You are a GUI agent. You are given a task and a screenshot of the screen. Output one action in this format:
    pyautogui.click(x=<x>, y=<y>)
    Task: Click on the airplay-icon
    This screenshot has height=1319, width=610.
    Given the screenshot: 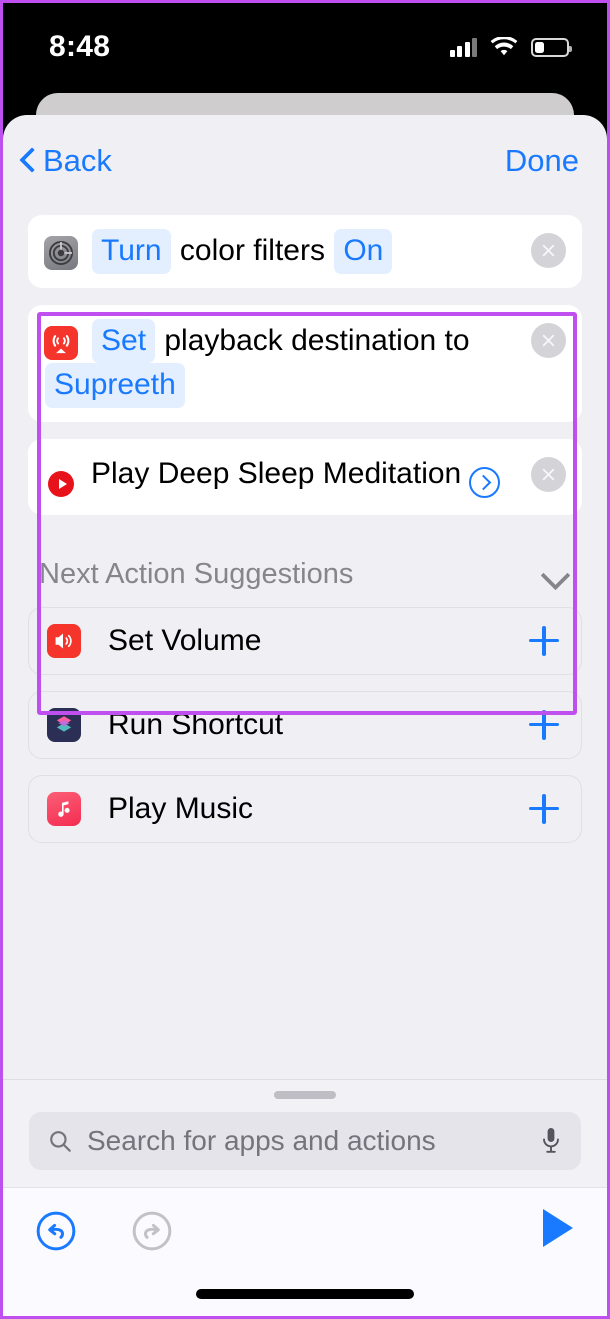 What is the action you would take?
    pyautogui.click(x=61, y=342)
    